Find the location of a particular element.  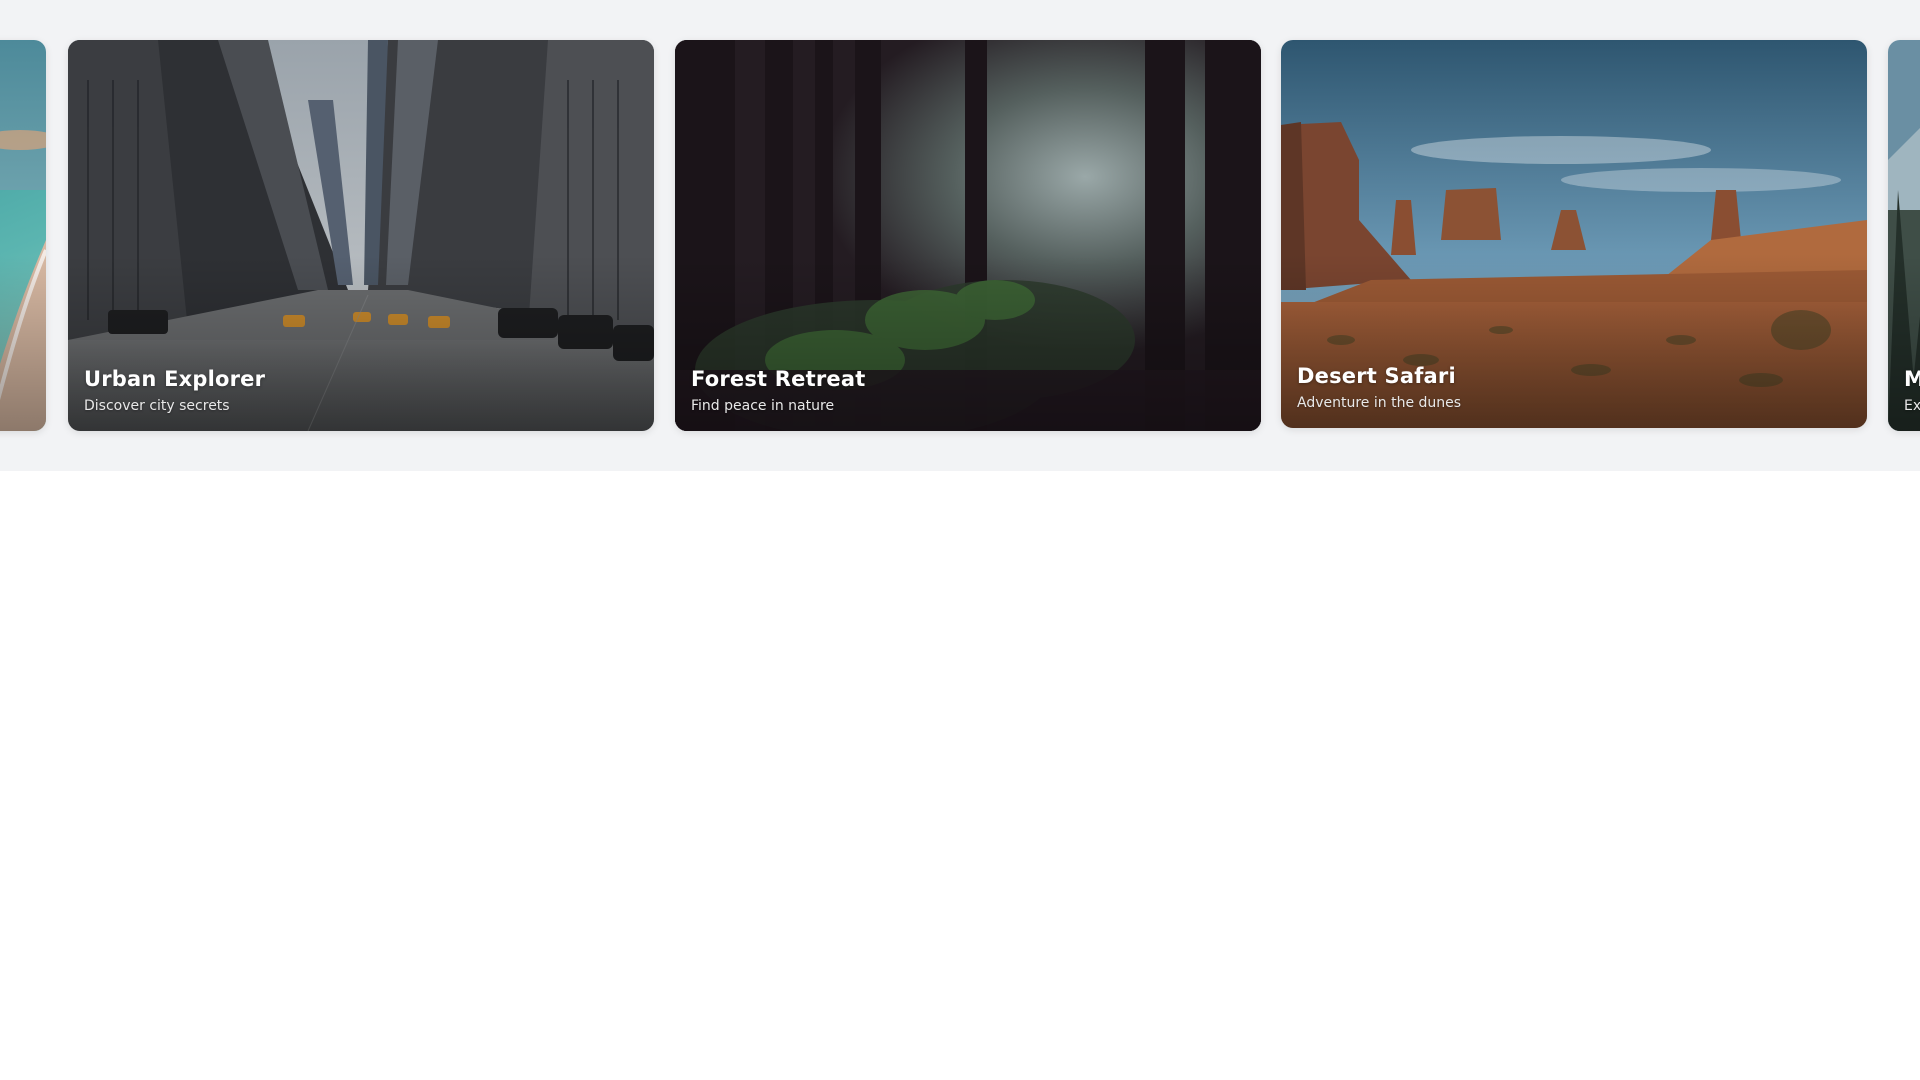

card-subtitle: Find peace in nature is located at coordinates (763, 406).